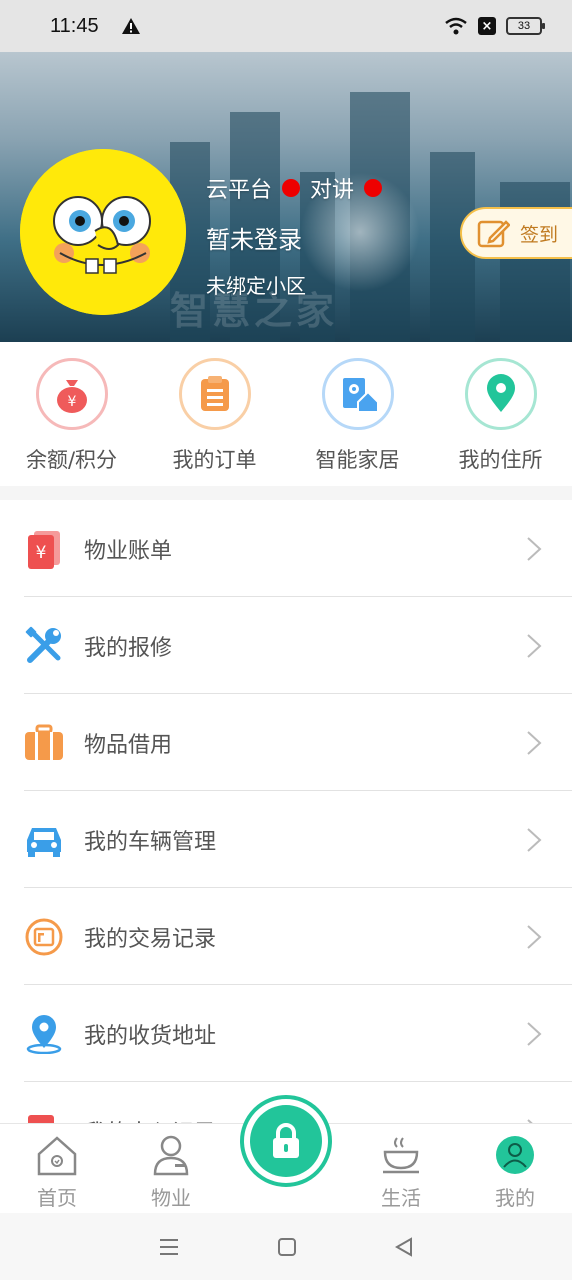 The width and height of the screenshot is (572, 1280). Describe the element at coordinates (150, 1036) in the screenshot. I see `menu-label: 我的收货地址` at that location.